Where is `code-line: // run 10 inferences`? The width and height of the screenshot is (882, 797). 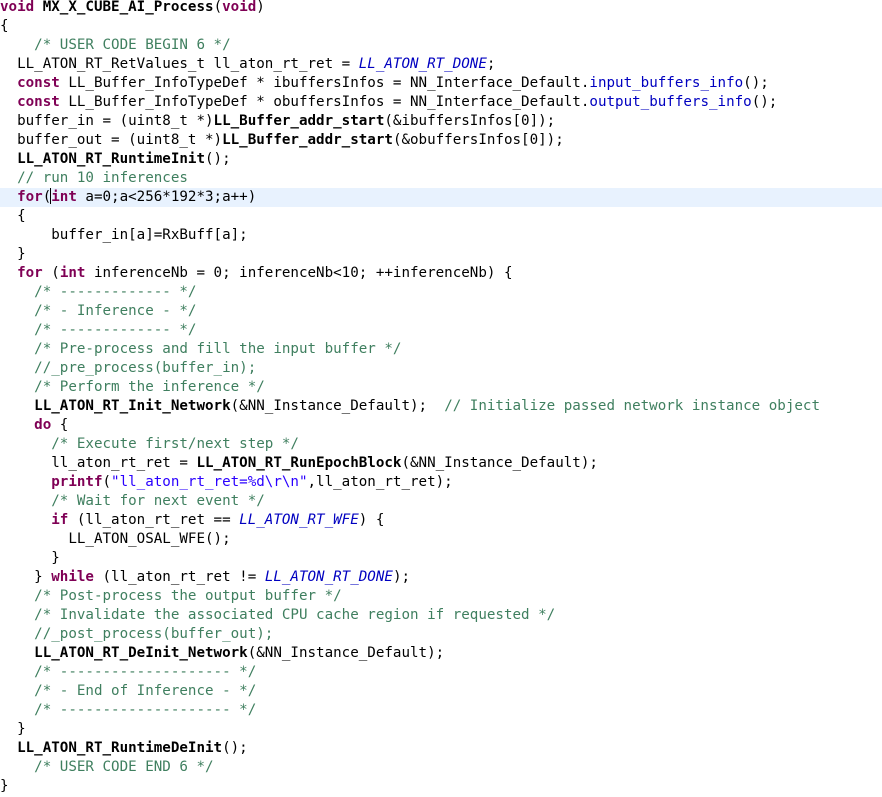 code-line: // run 10 inferences is located at coordinates (441, 178).